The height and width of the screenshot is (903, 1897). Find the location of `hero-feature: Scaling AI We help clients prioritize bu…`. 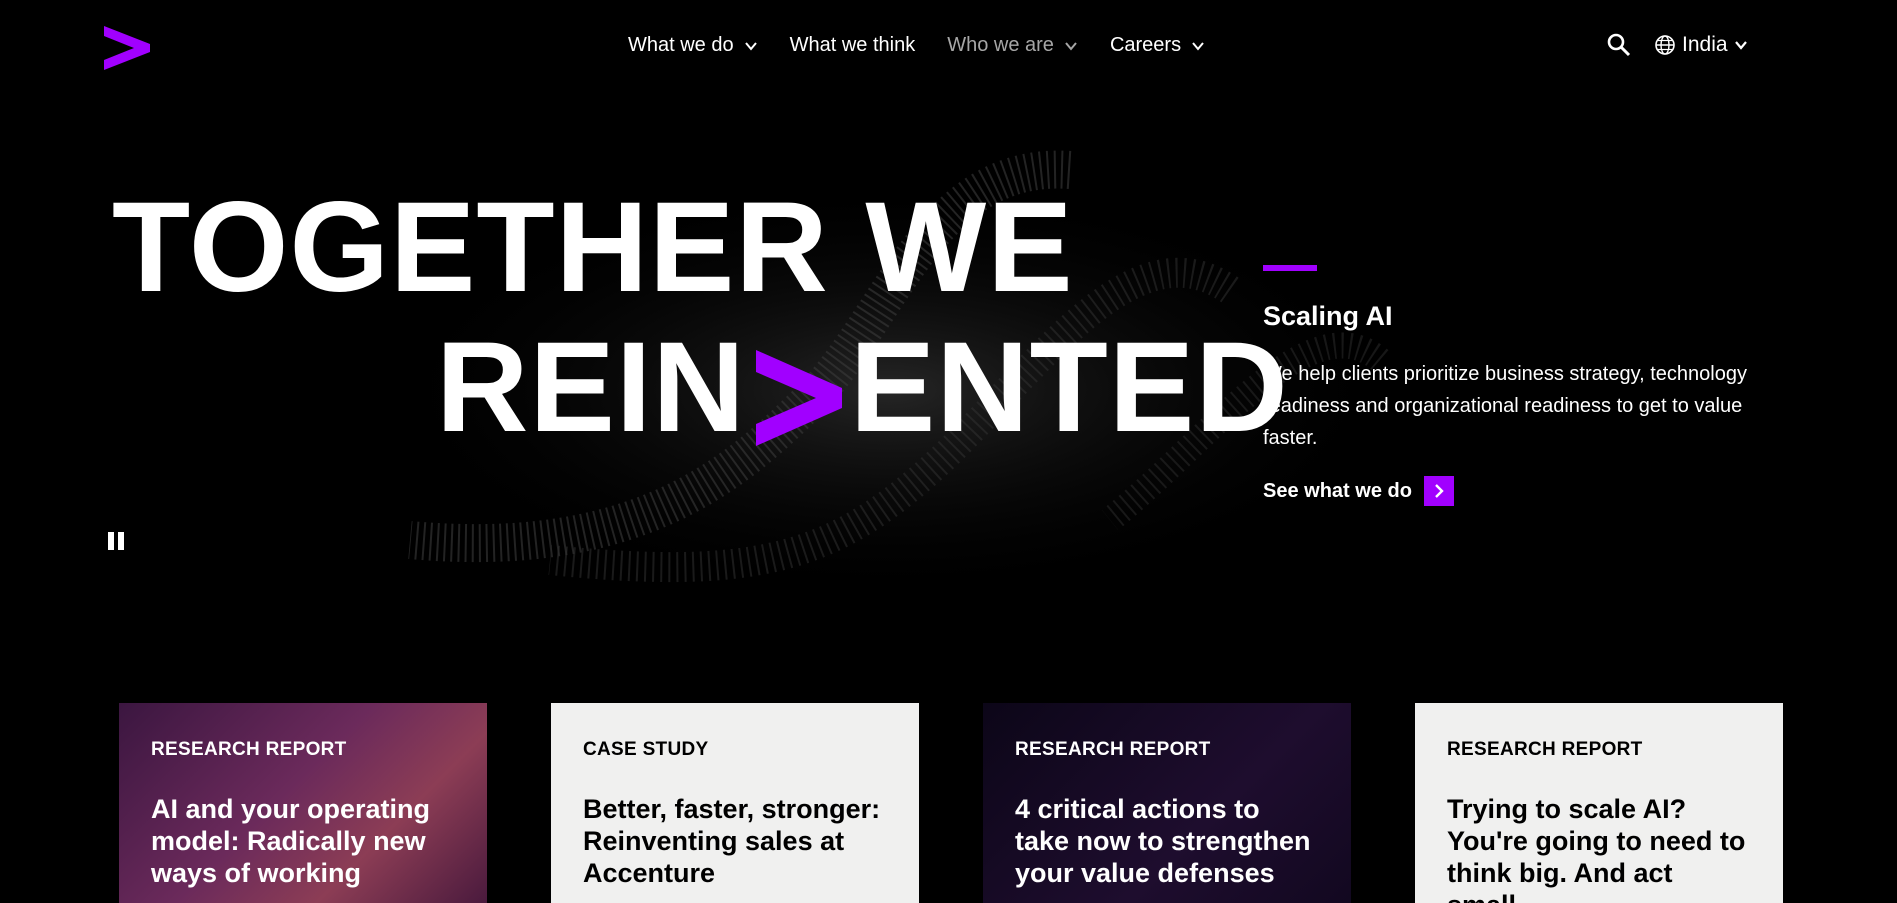

hero-feature: Scaling AI We help clients prioritize bu… is located at coordinates (1523, 385).